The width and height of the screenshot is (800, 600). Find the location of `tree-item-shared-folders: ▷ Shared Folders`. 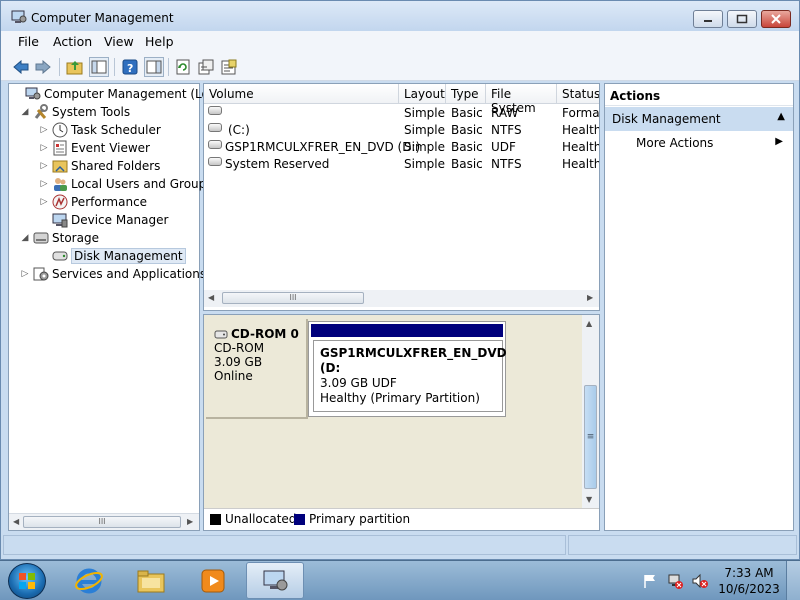

tree-item-shared-folders: ▷ Shared Folders is located at coordinates (99, 166).